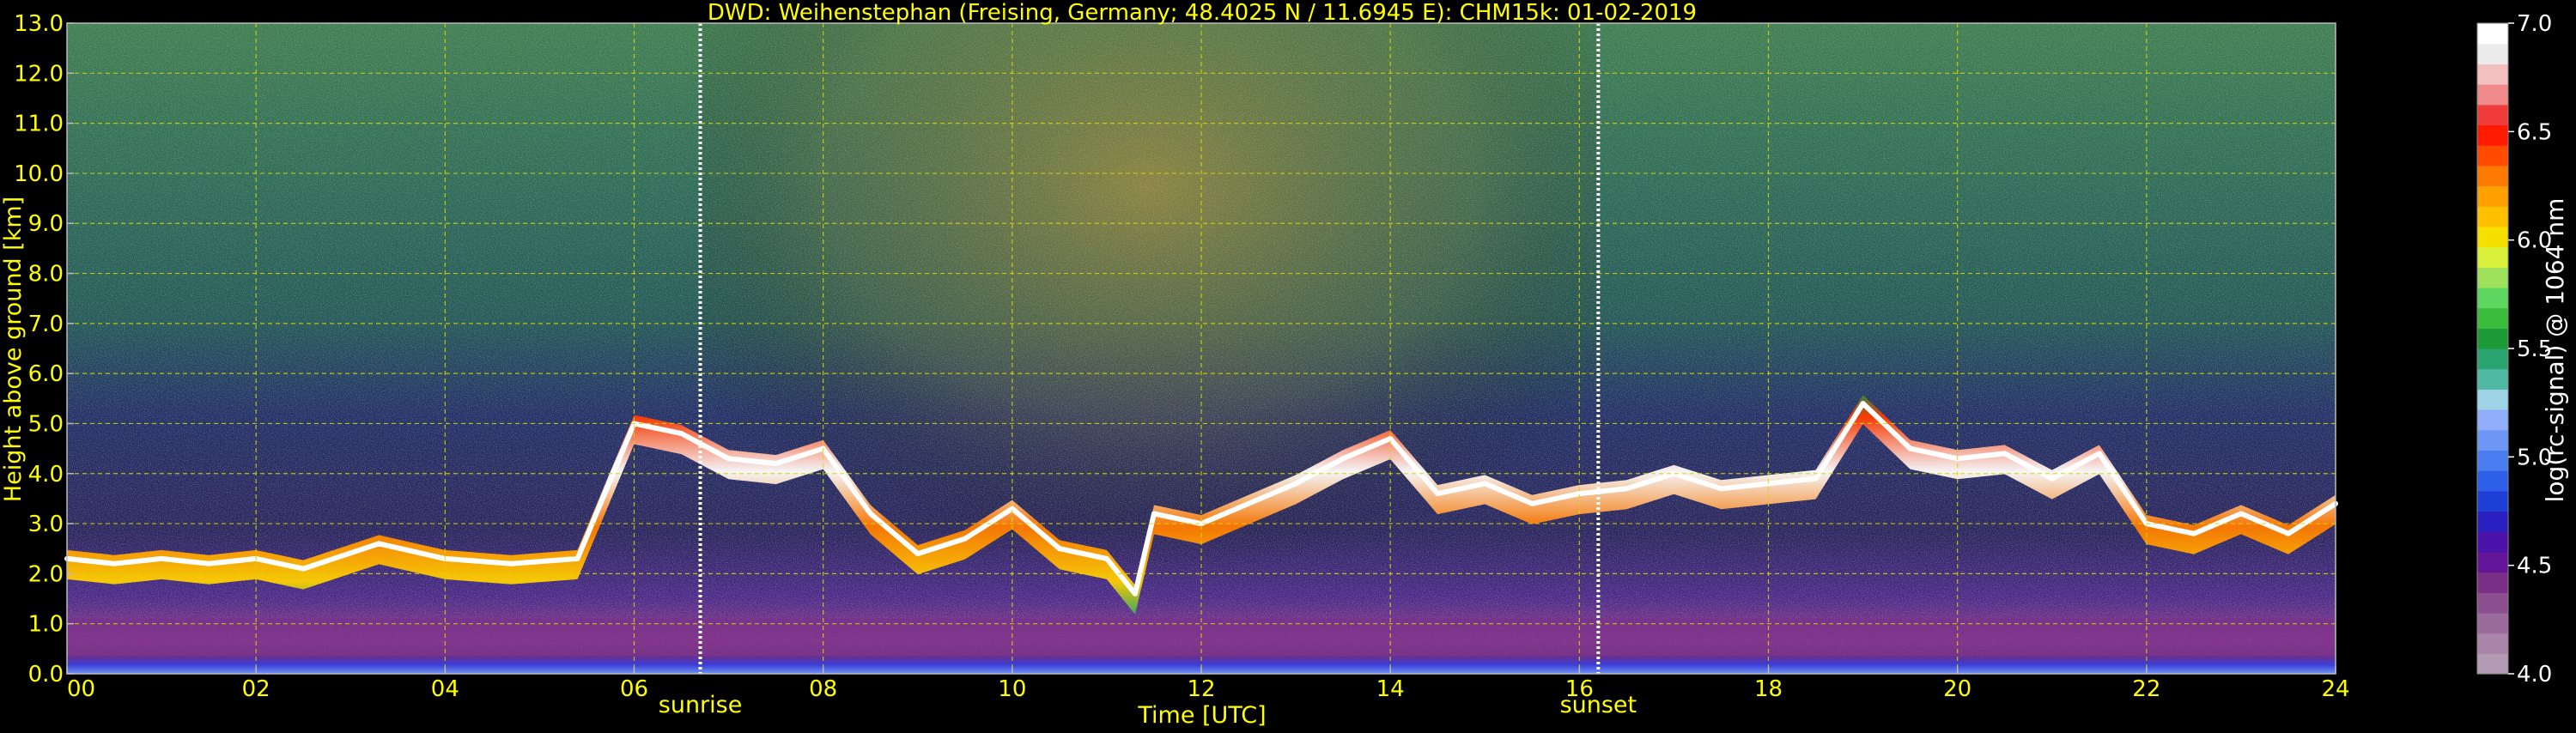  Describe the element at coordinates (701, 705) in the screenshot. I see `sunrise-label: sunrise` at that location.